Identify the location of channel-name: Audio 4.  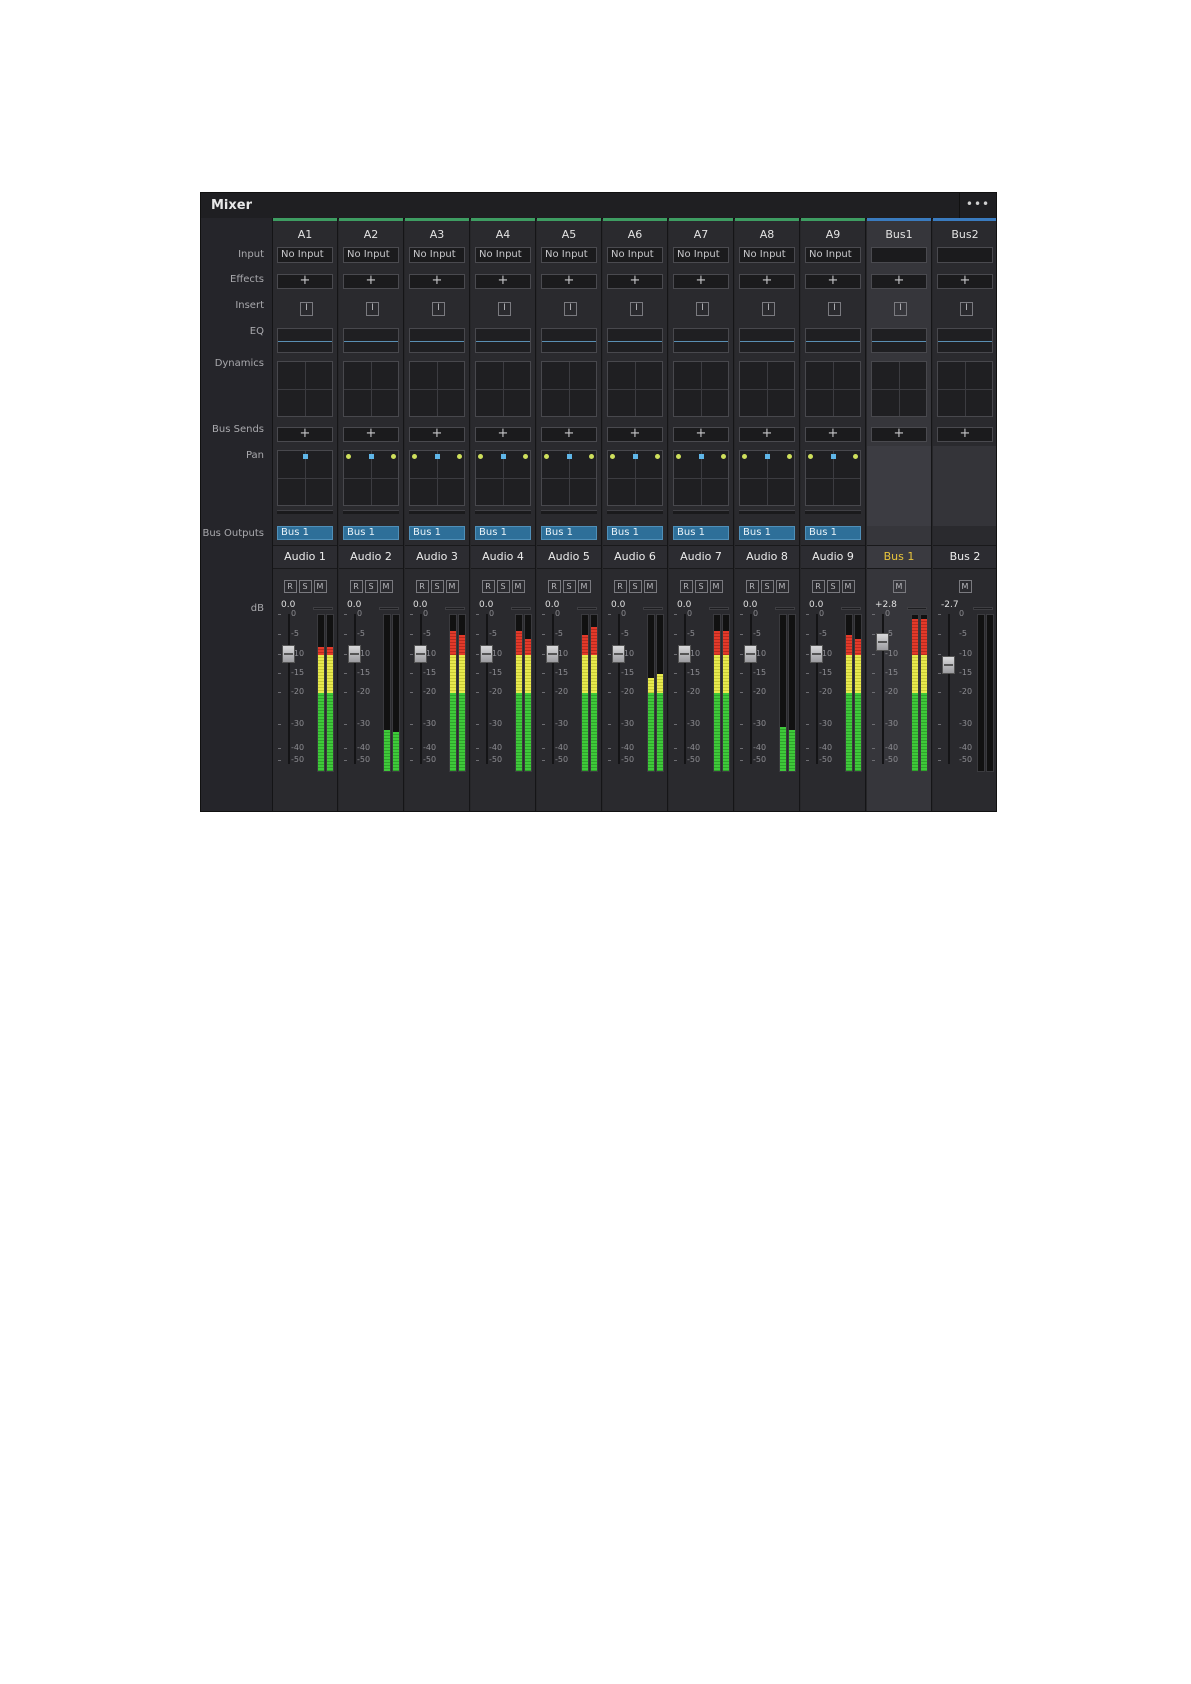
(503, 557).